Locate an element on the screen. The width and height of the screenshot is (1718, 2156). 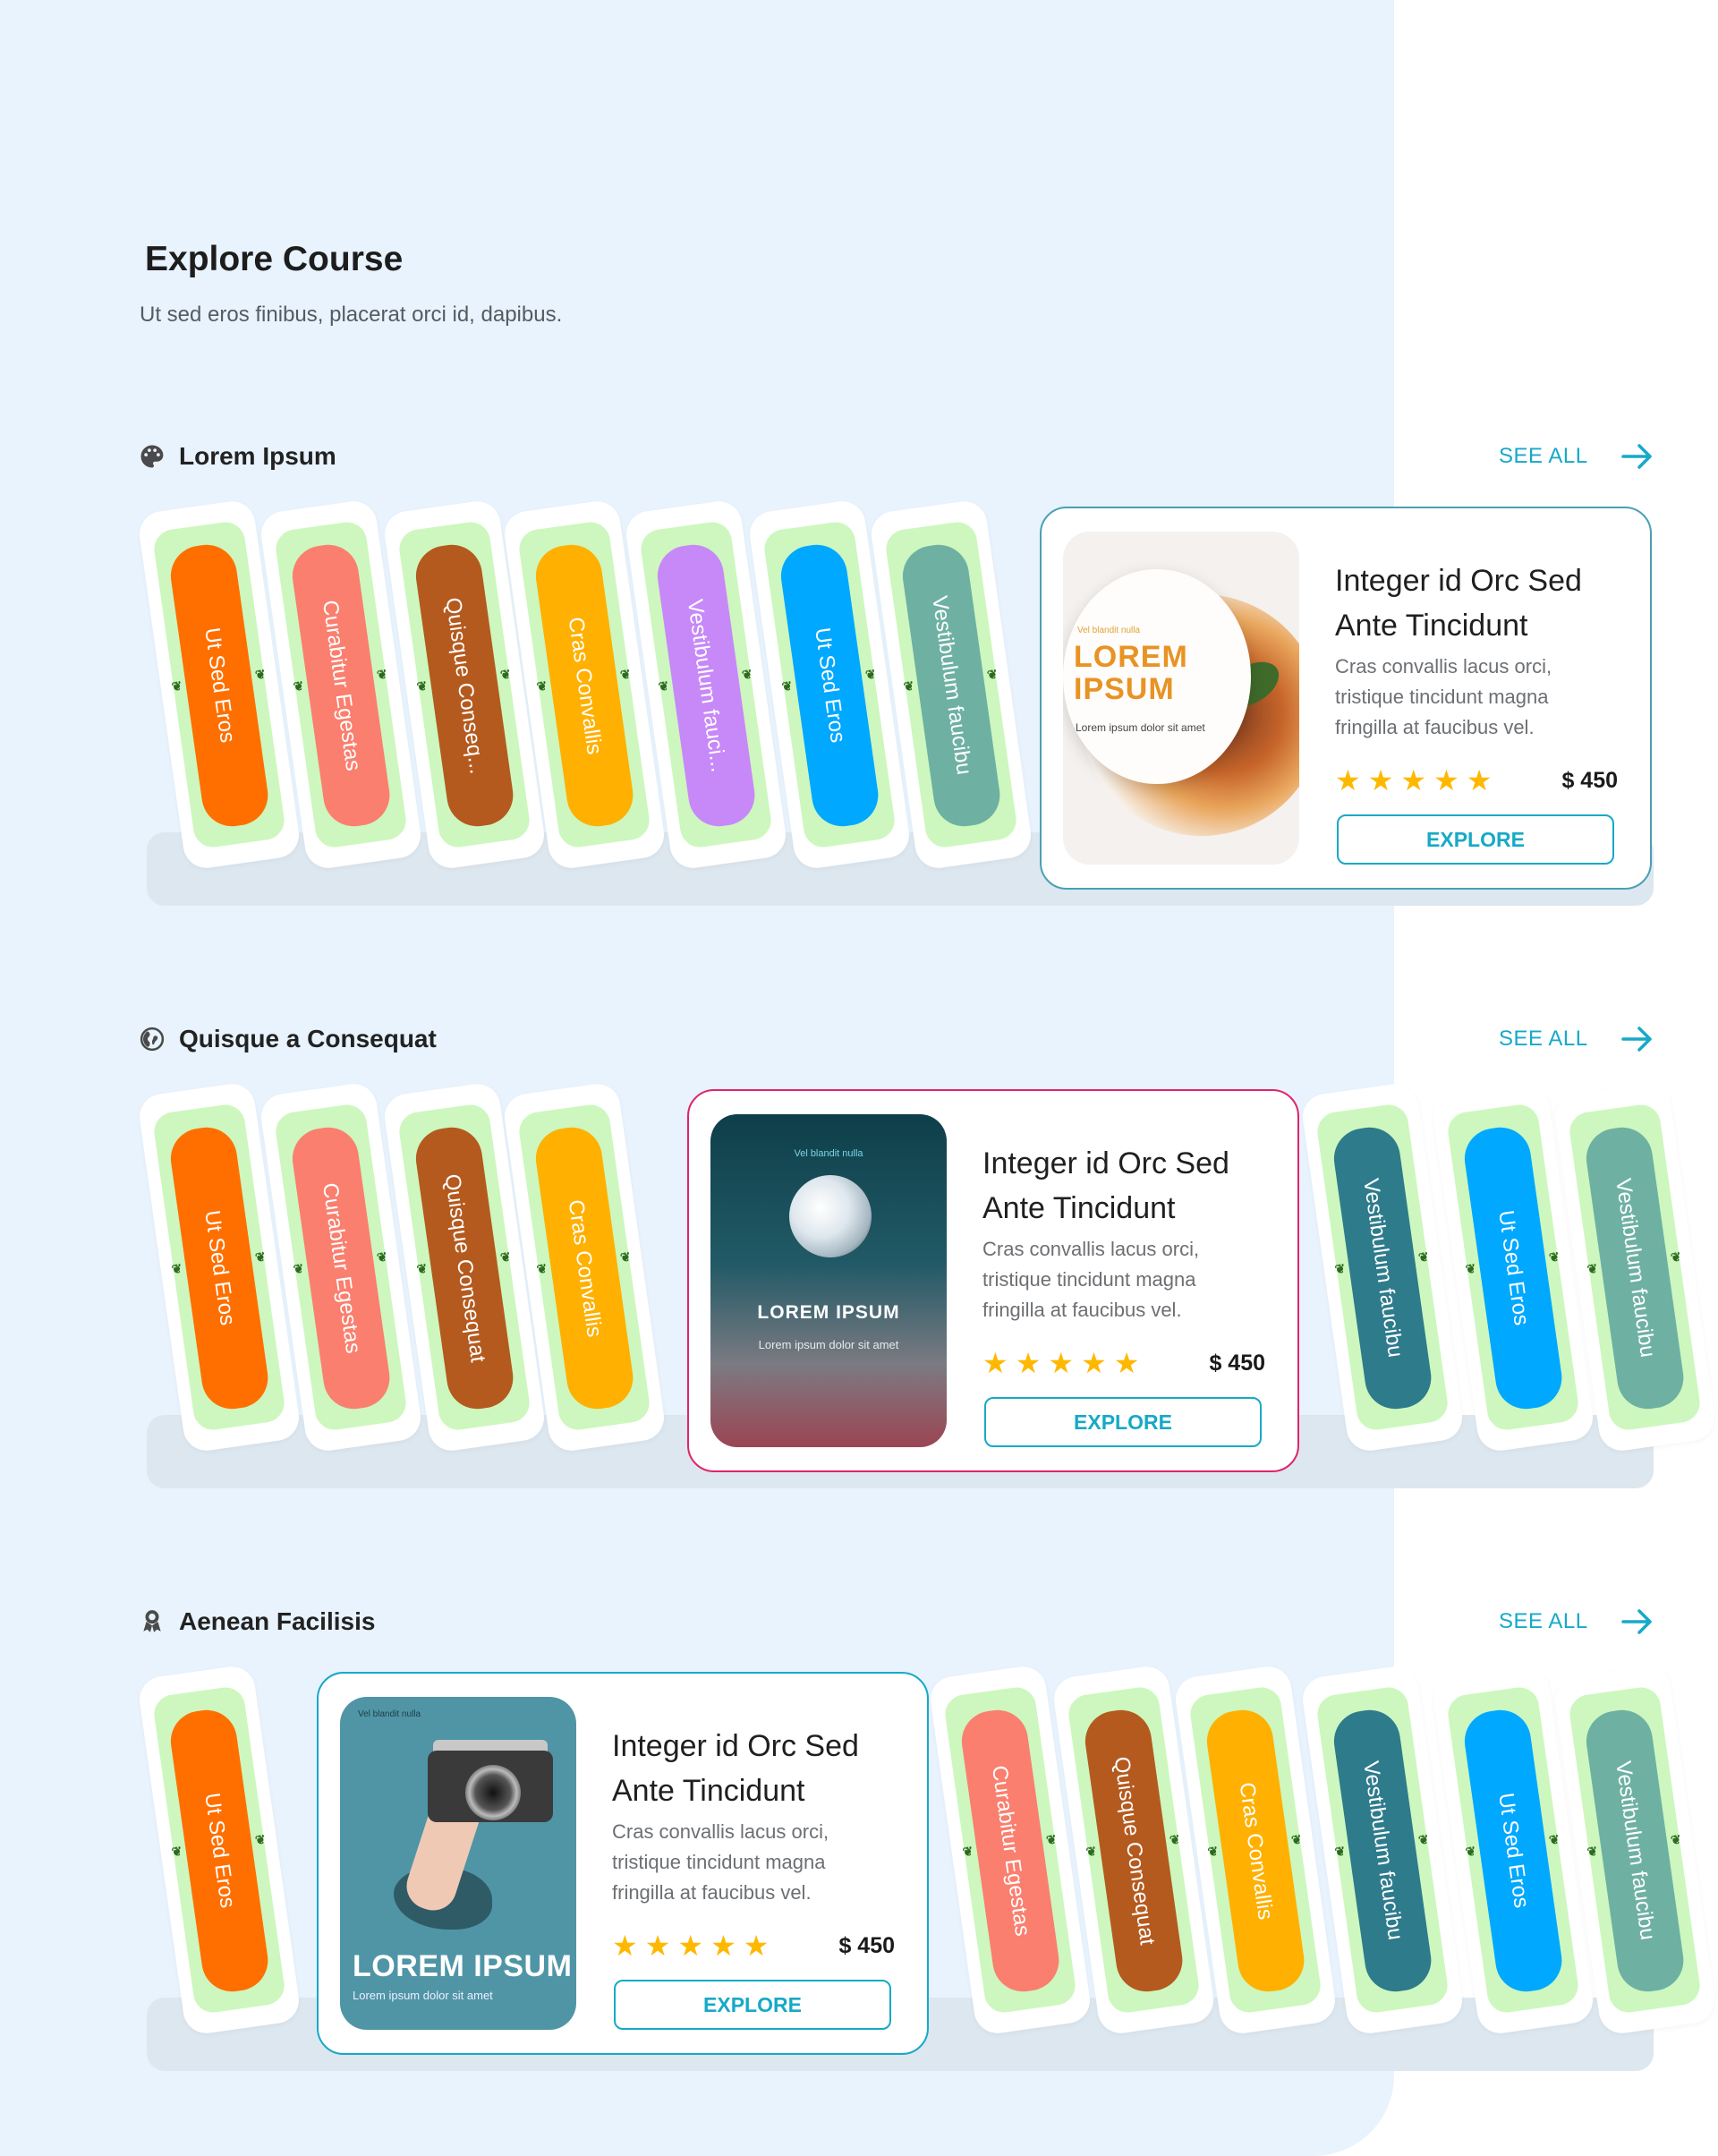
moon-icon is located at coordinates (830, 1216).